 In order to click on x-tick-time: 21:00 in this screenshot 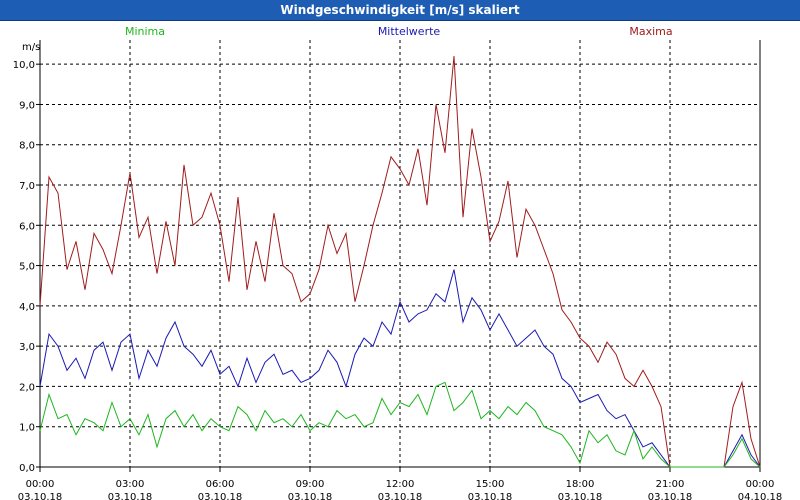, I will do `click(670, 484)`.